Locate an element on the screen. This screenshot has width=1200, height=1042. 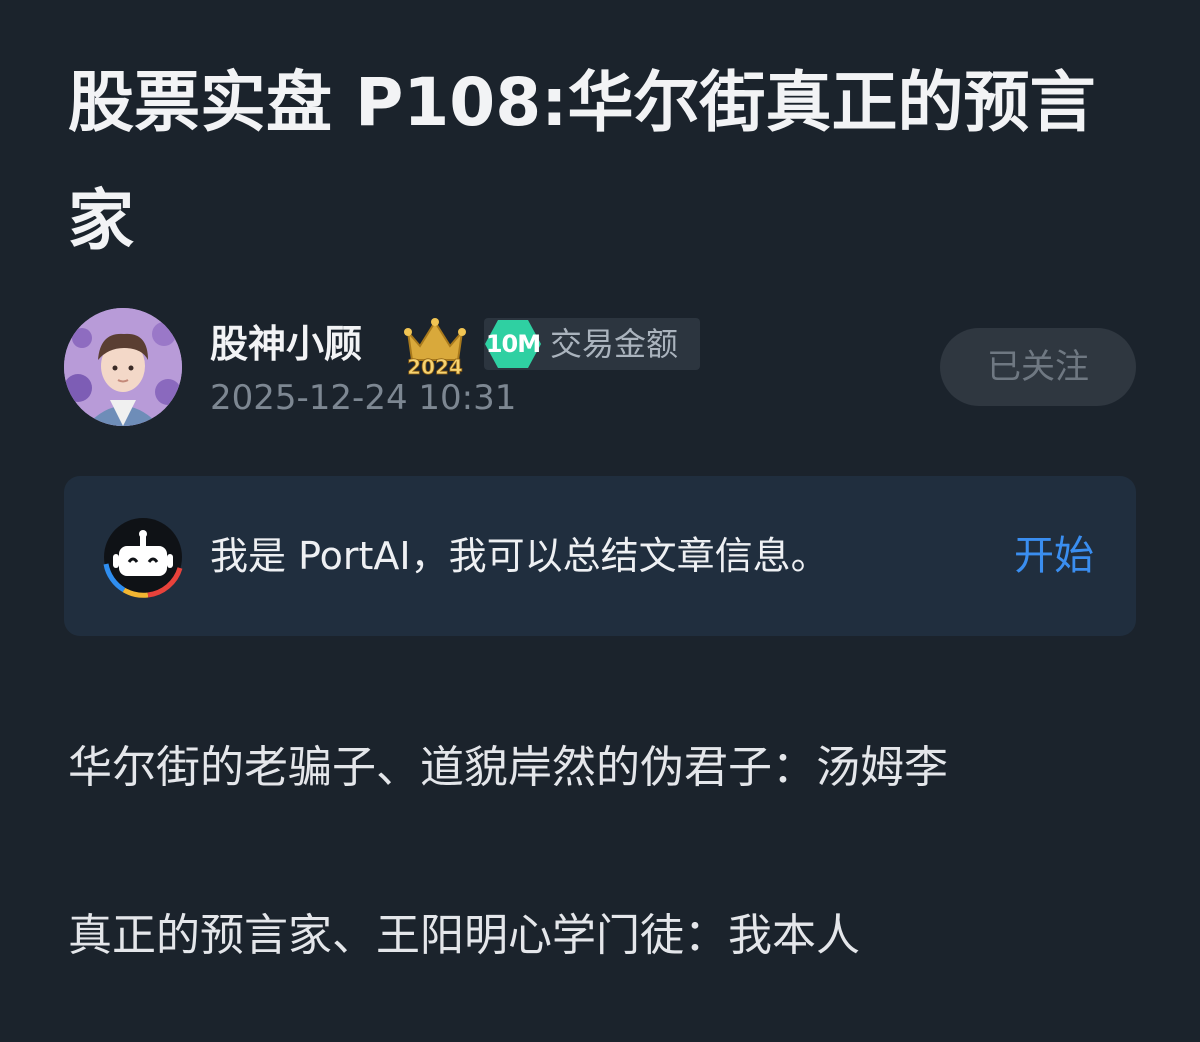
portai-summary-card: 我是 PortAI，我可以总结文章信息。 开始 is located at coordinates (600, 556).